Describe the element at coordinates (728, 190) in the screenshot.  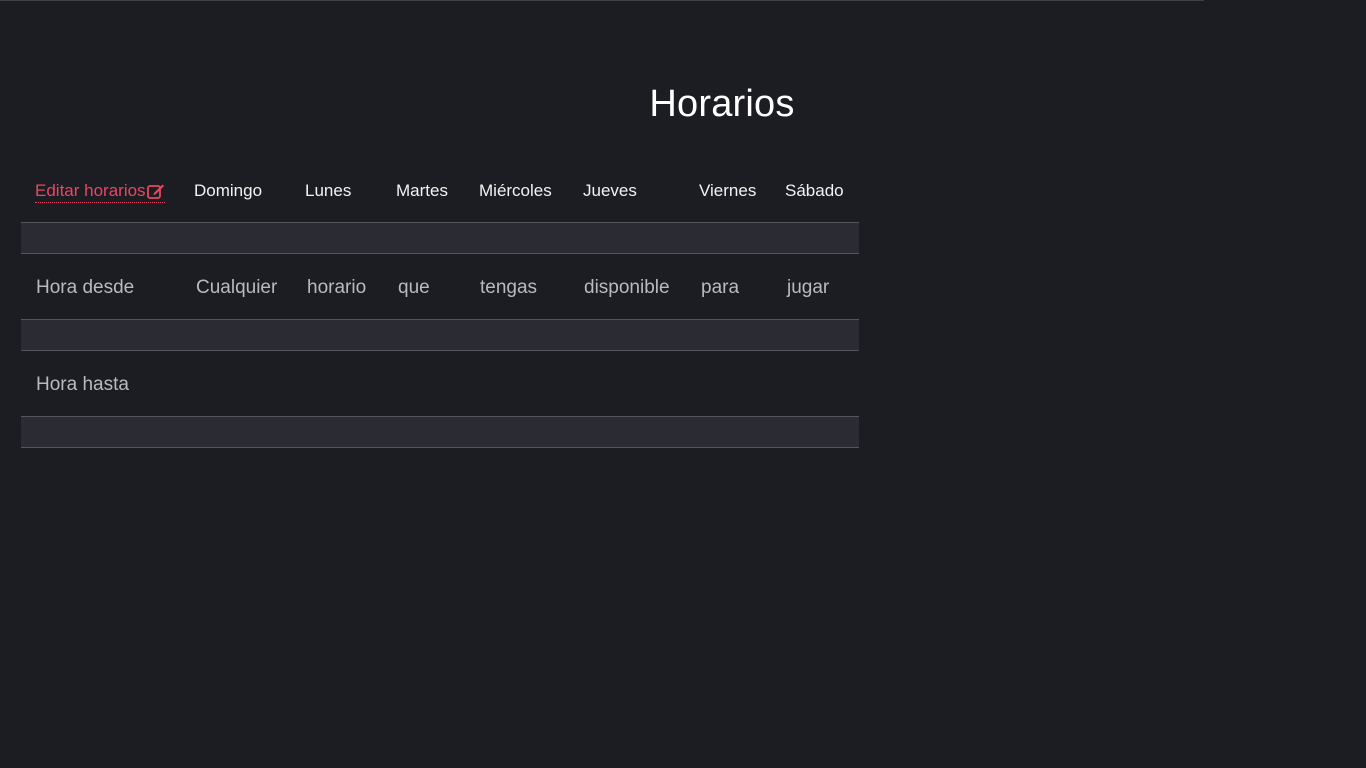
I see `header-day-friday: Viernes` at that location.